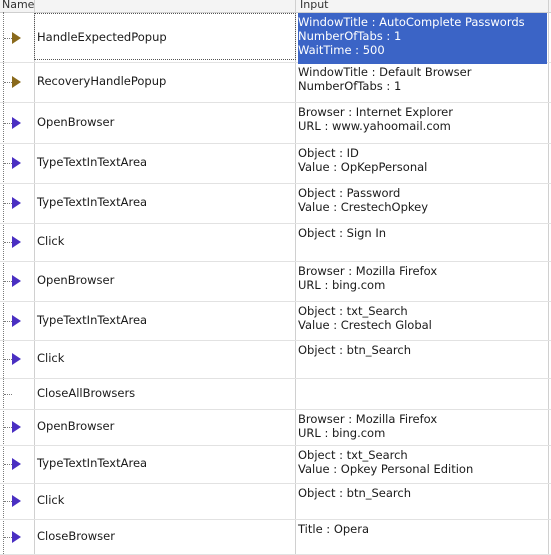  I want to click on input-parameter: Value : Crestech Global, so click(365, 325).